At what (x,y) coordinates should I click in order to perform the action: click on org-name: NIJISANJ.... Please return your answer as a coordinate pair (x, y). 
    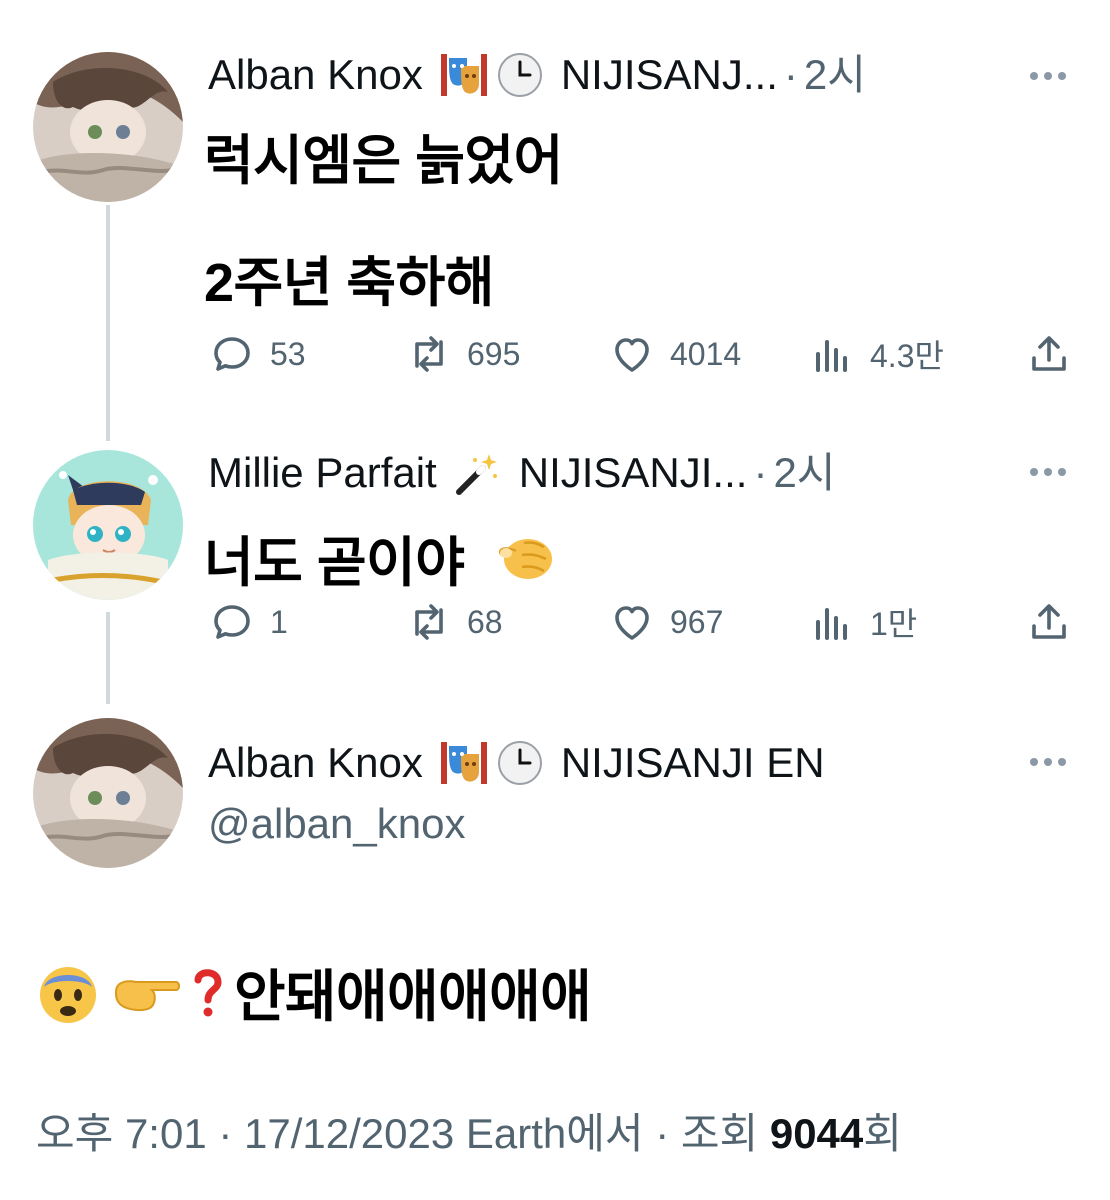
    Looking at the image, I should click on (669, 74).